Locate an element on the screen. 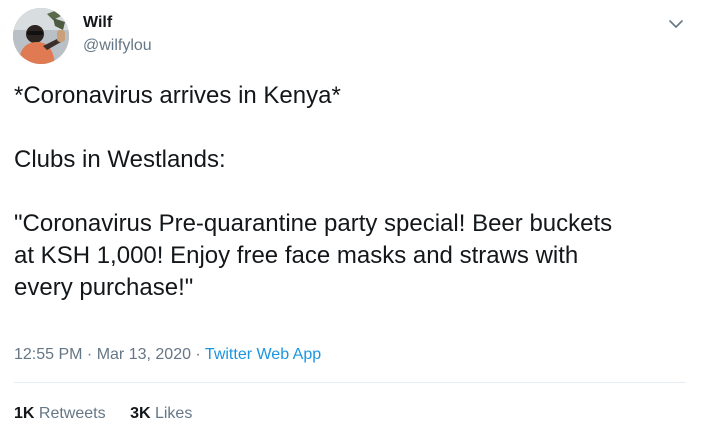 This screenshot has width=701, height=433. likes-count: 3K is located at coordinates (140, 413).